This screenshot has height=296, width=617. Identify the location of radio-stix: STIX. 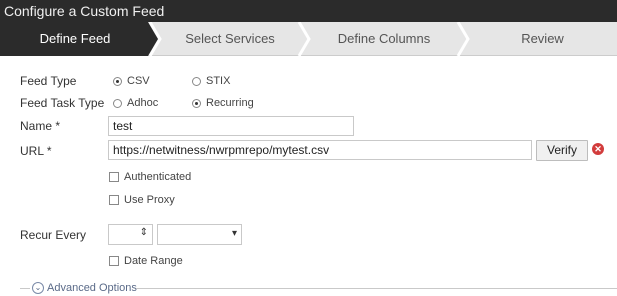
(211, 81).